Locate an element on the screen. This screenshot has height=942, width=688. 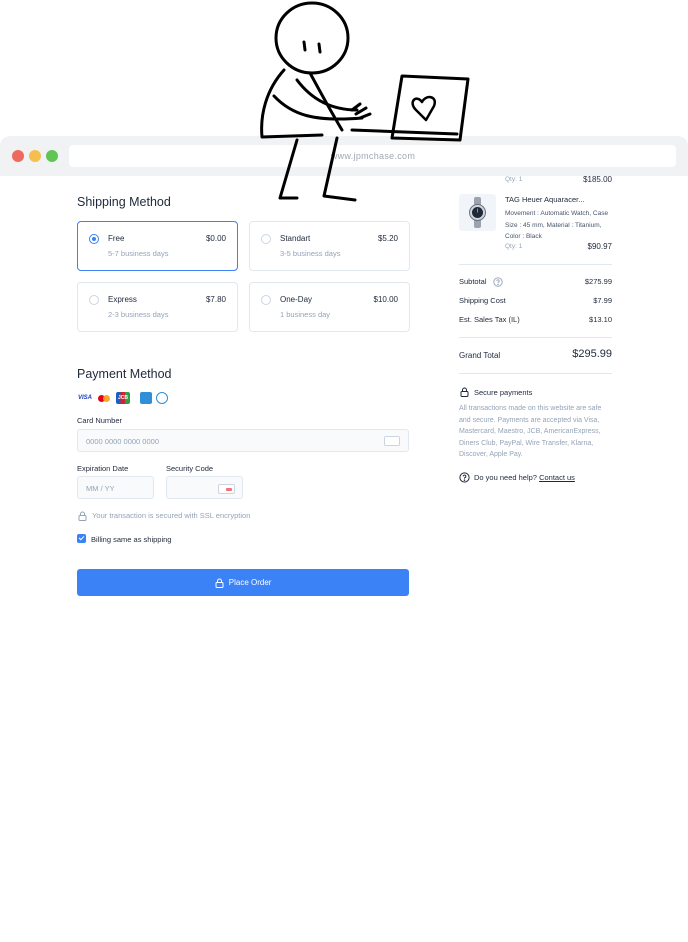
shipping-cost-value: $7.99 is located at coordinates (602, 300).